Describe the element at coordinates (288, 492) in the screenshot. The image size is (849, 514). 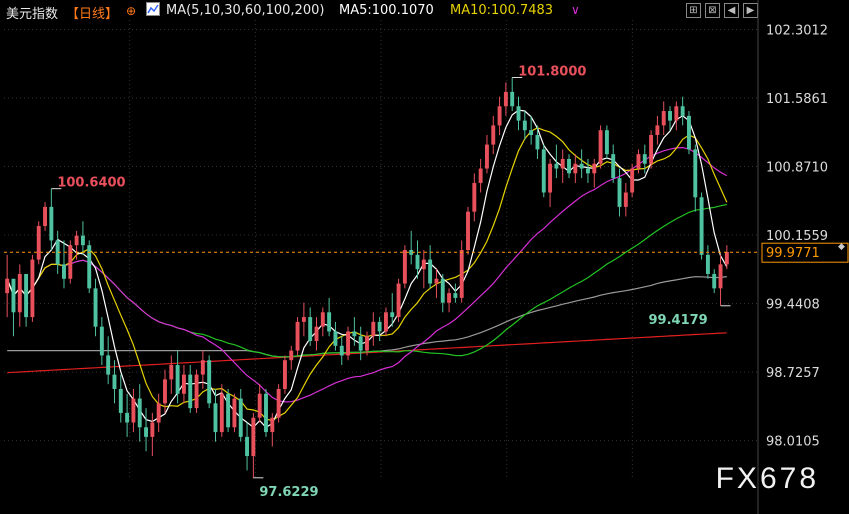
I see `low-annotation: 97.6229` at that location.